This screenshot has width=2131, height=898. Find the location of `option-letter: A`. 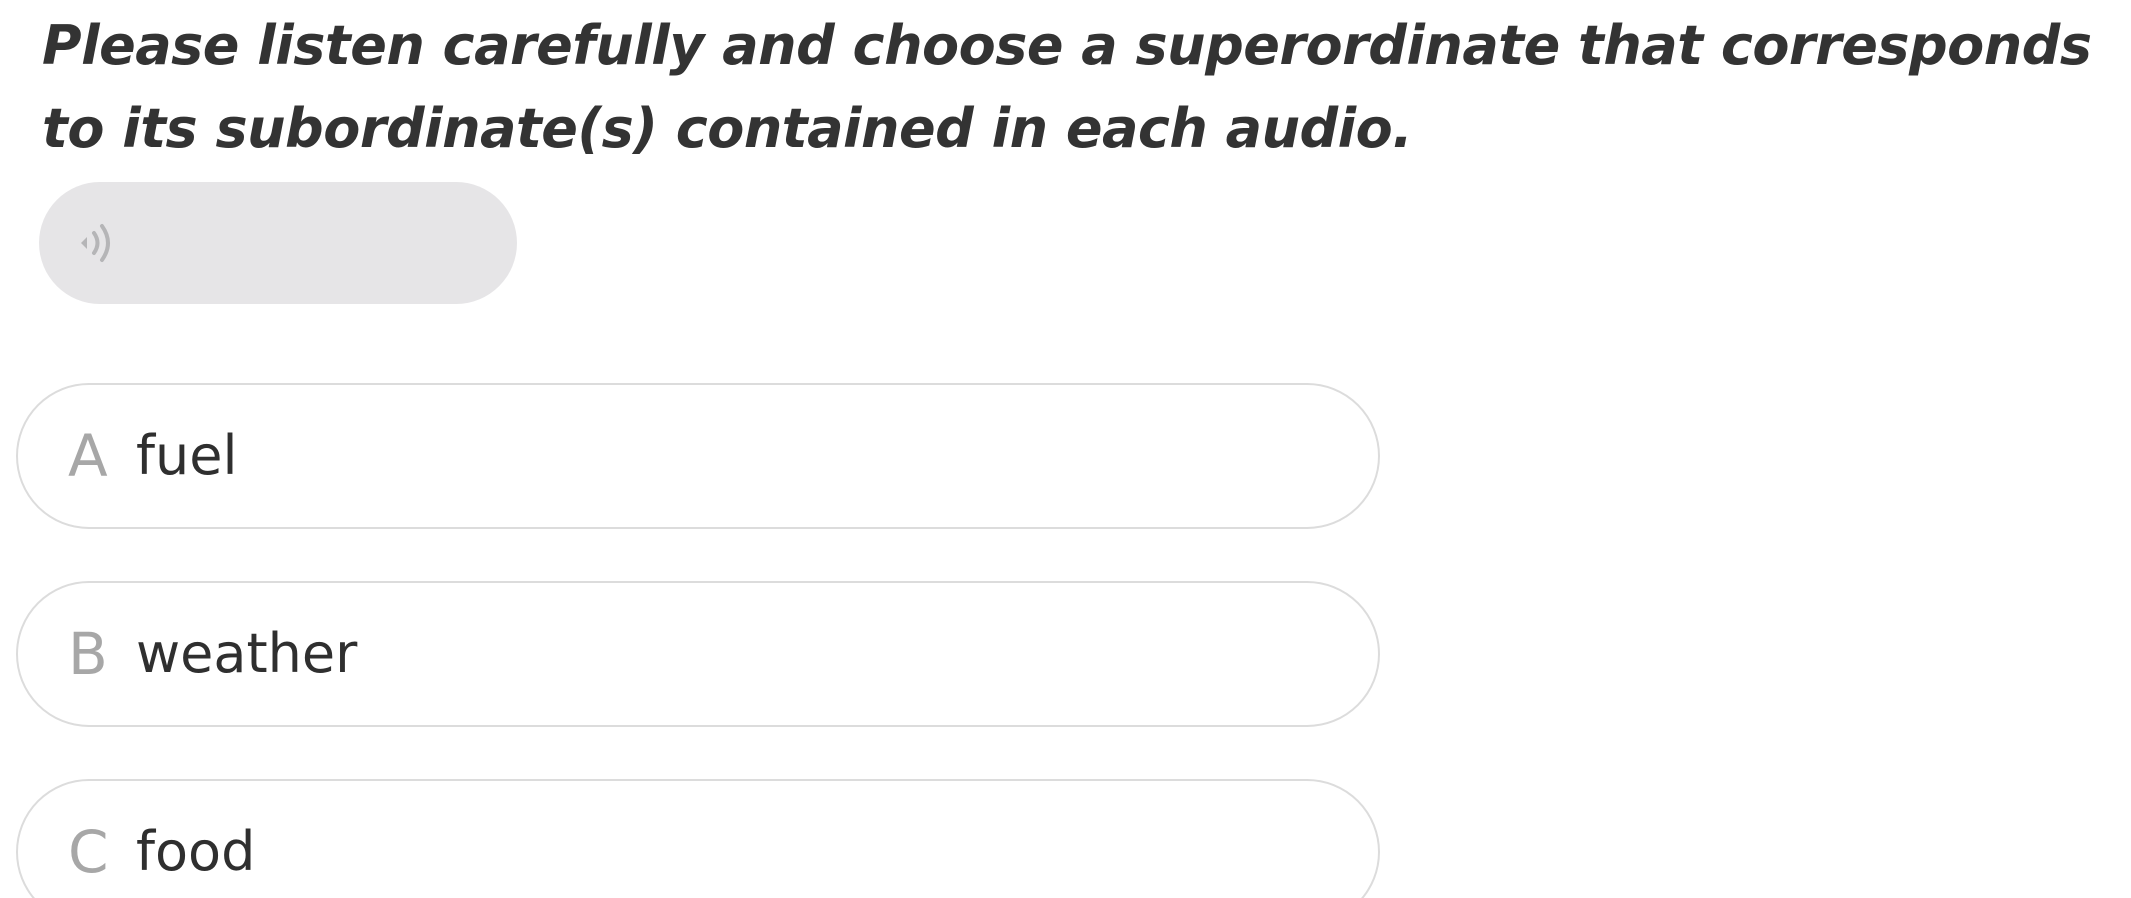

option-letter: A is located at coordinates (88, 456).